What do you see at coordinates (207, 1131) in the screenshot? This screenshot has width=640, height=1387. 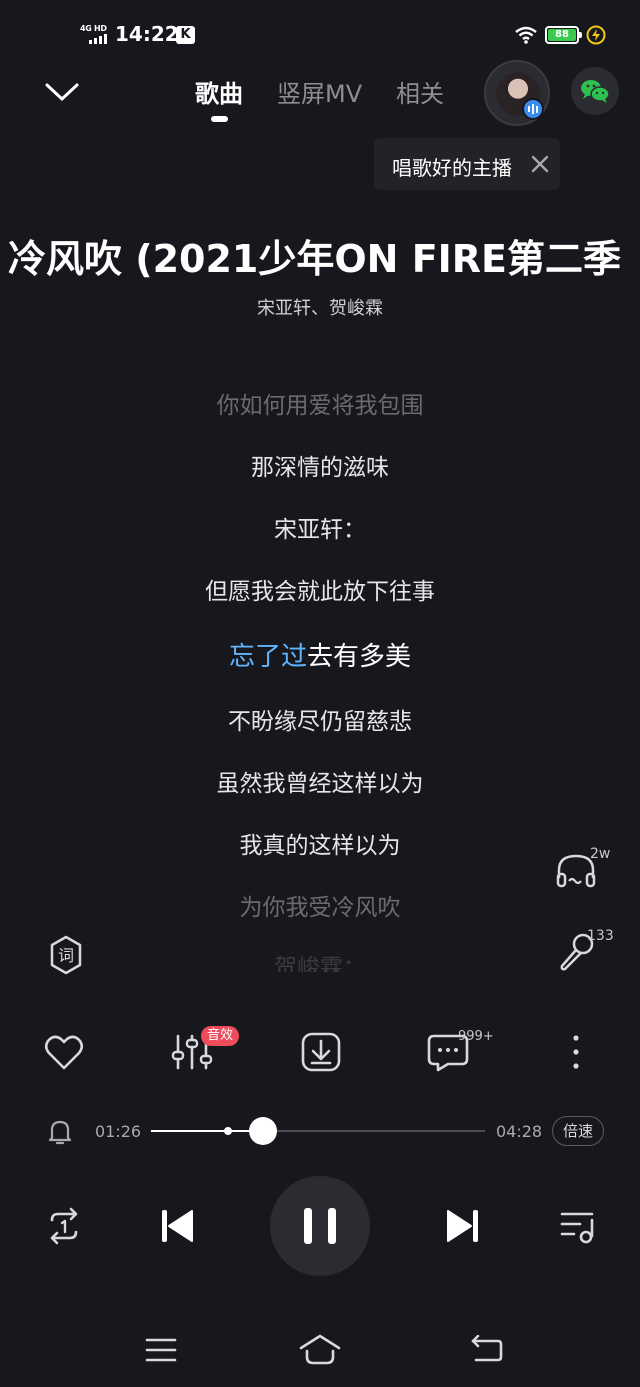 I see `progress-fill` at bounding box center [207, 1131].